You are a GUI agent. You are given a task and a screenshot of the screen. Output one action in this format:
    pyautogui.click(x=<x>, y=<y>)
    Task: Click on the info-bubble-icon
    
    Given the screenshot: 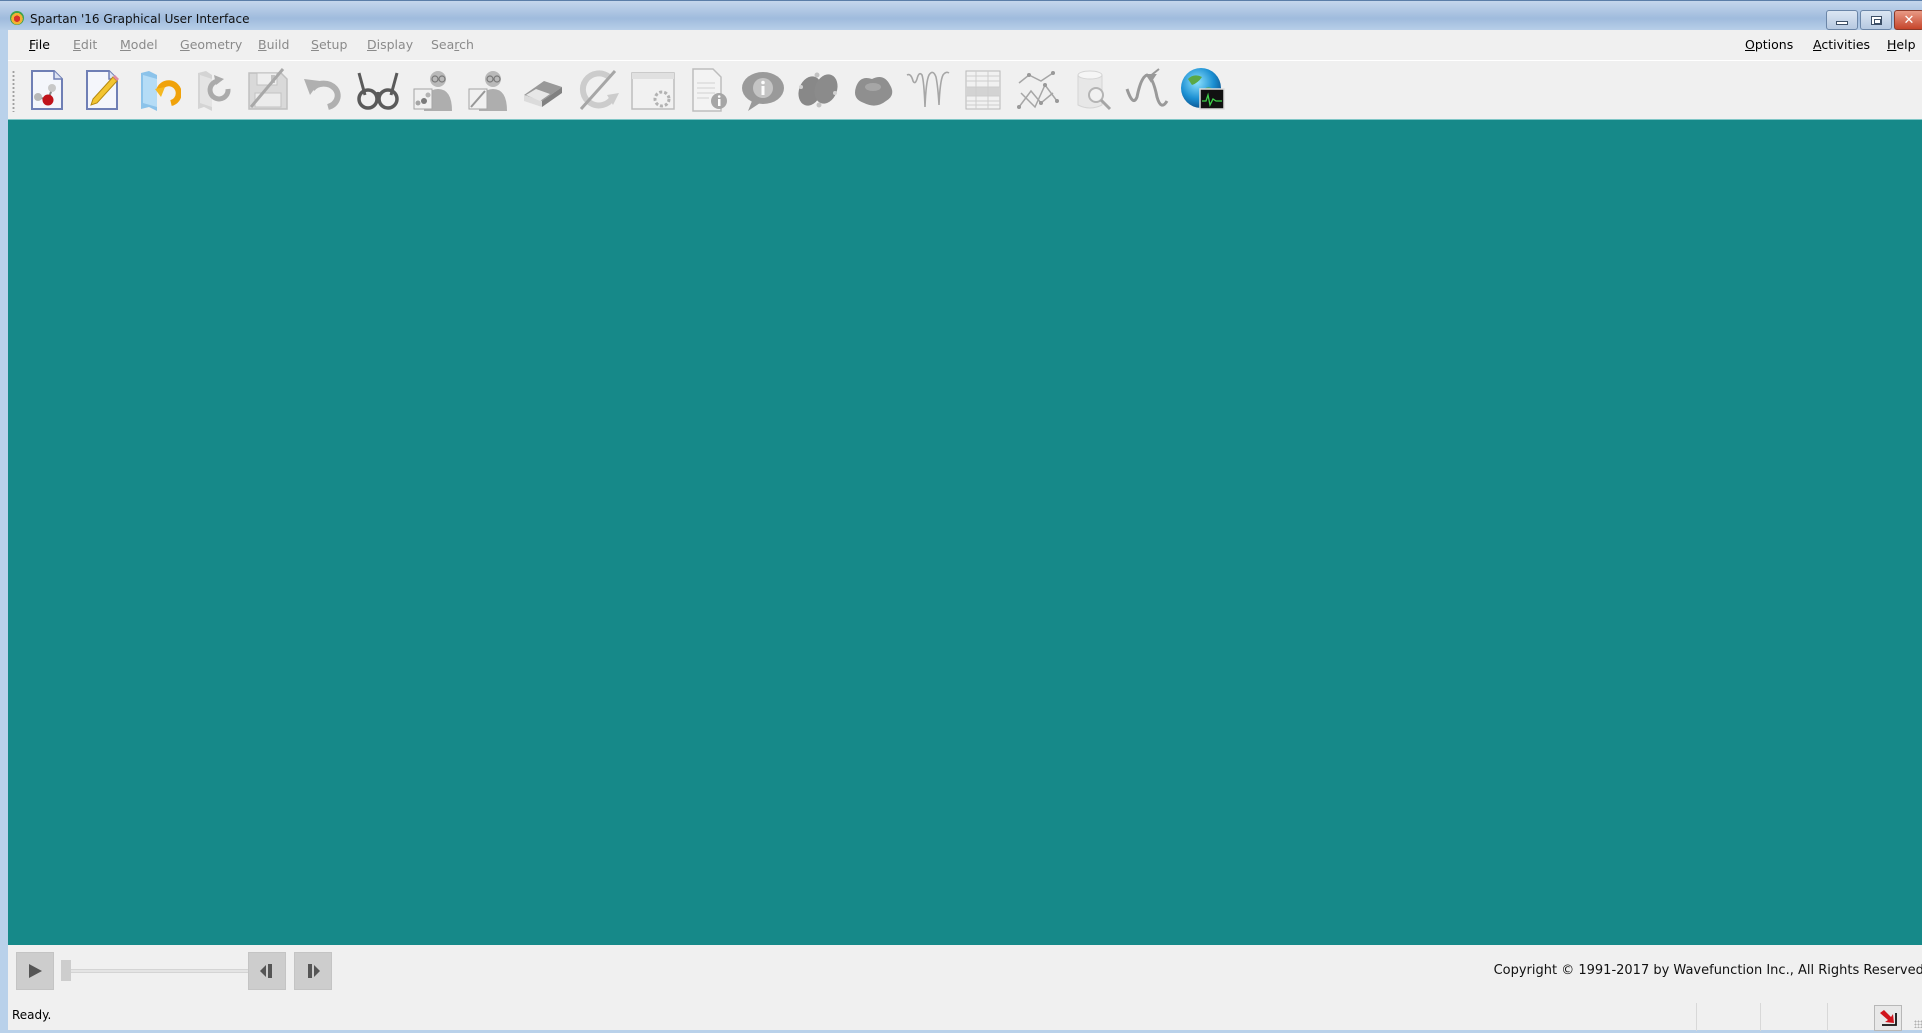 What is the action you would take?
    pyautogui.click(x=763, y=91)
    